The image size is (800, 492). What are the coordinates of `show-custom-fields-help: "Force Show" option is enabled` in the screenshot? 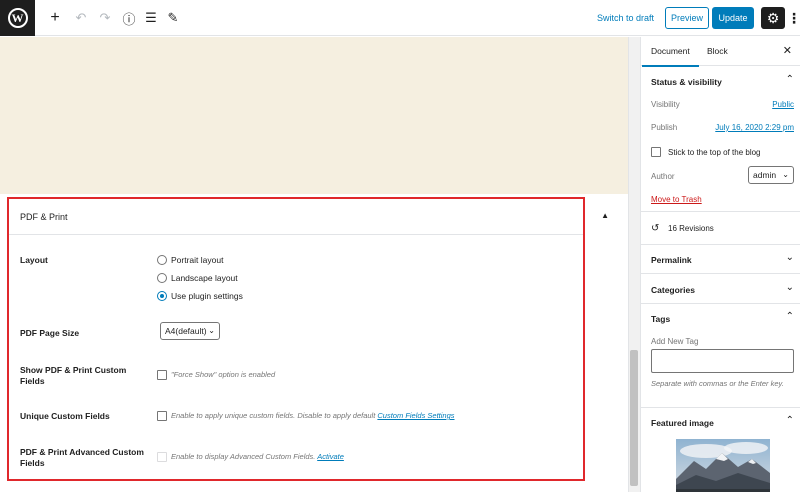 It's located at (223, 374).